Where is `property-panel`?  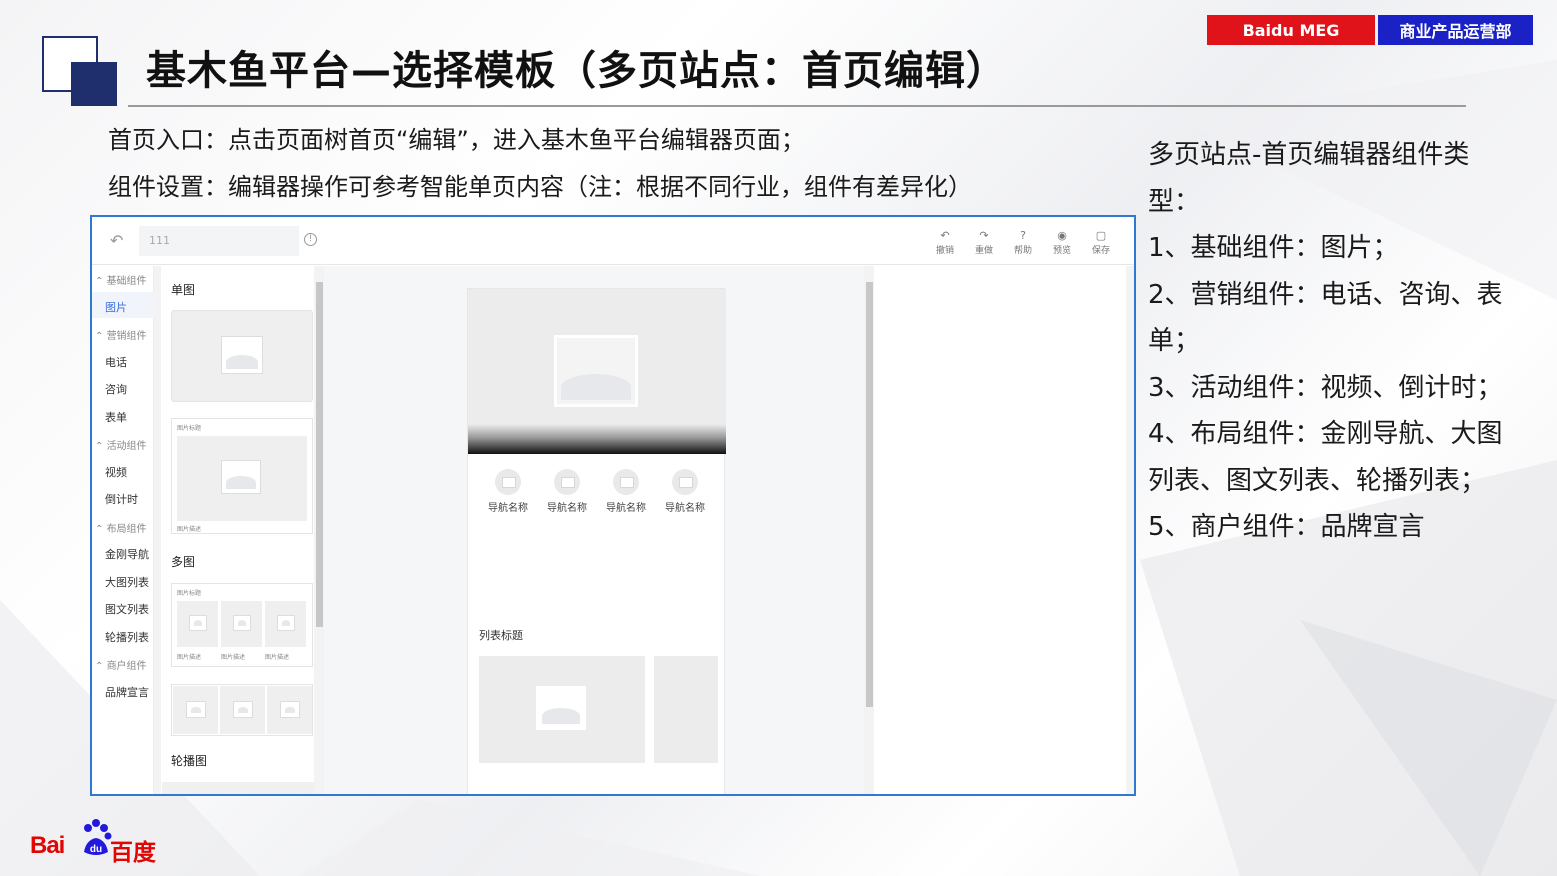
property-panel is located at coordinates (1005, 530).